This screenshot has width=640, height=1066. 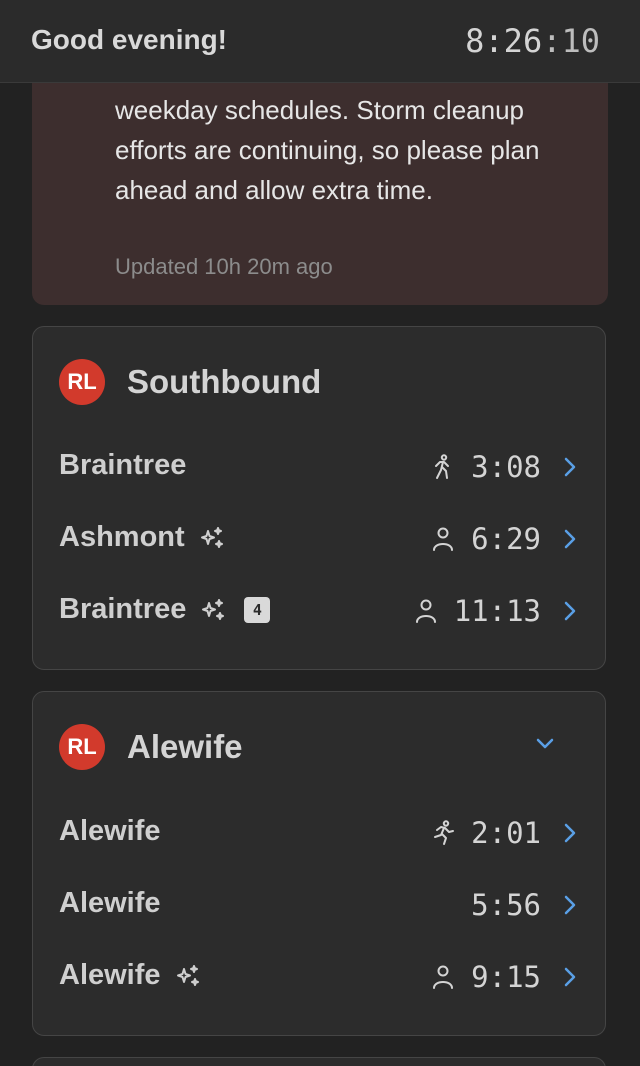 I want to click on time-group: 3:08, so click(x=486, y=467).